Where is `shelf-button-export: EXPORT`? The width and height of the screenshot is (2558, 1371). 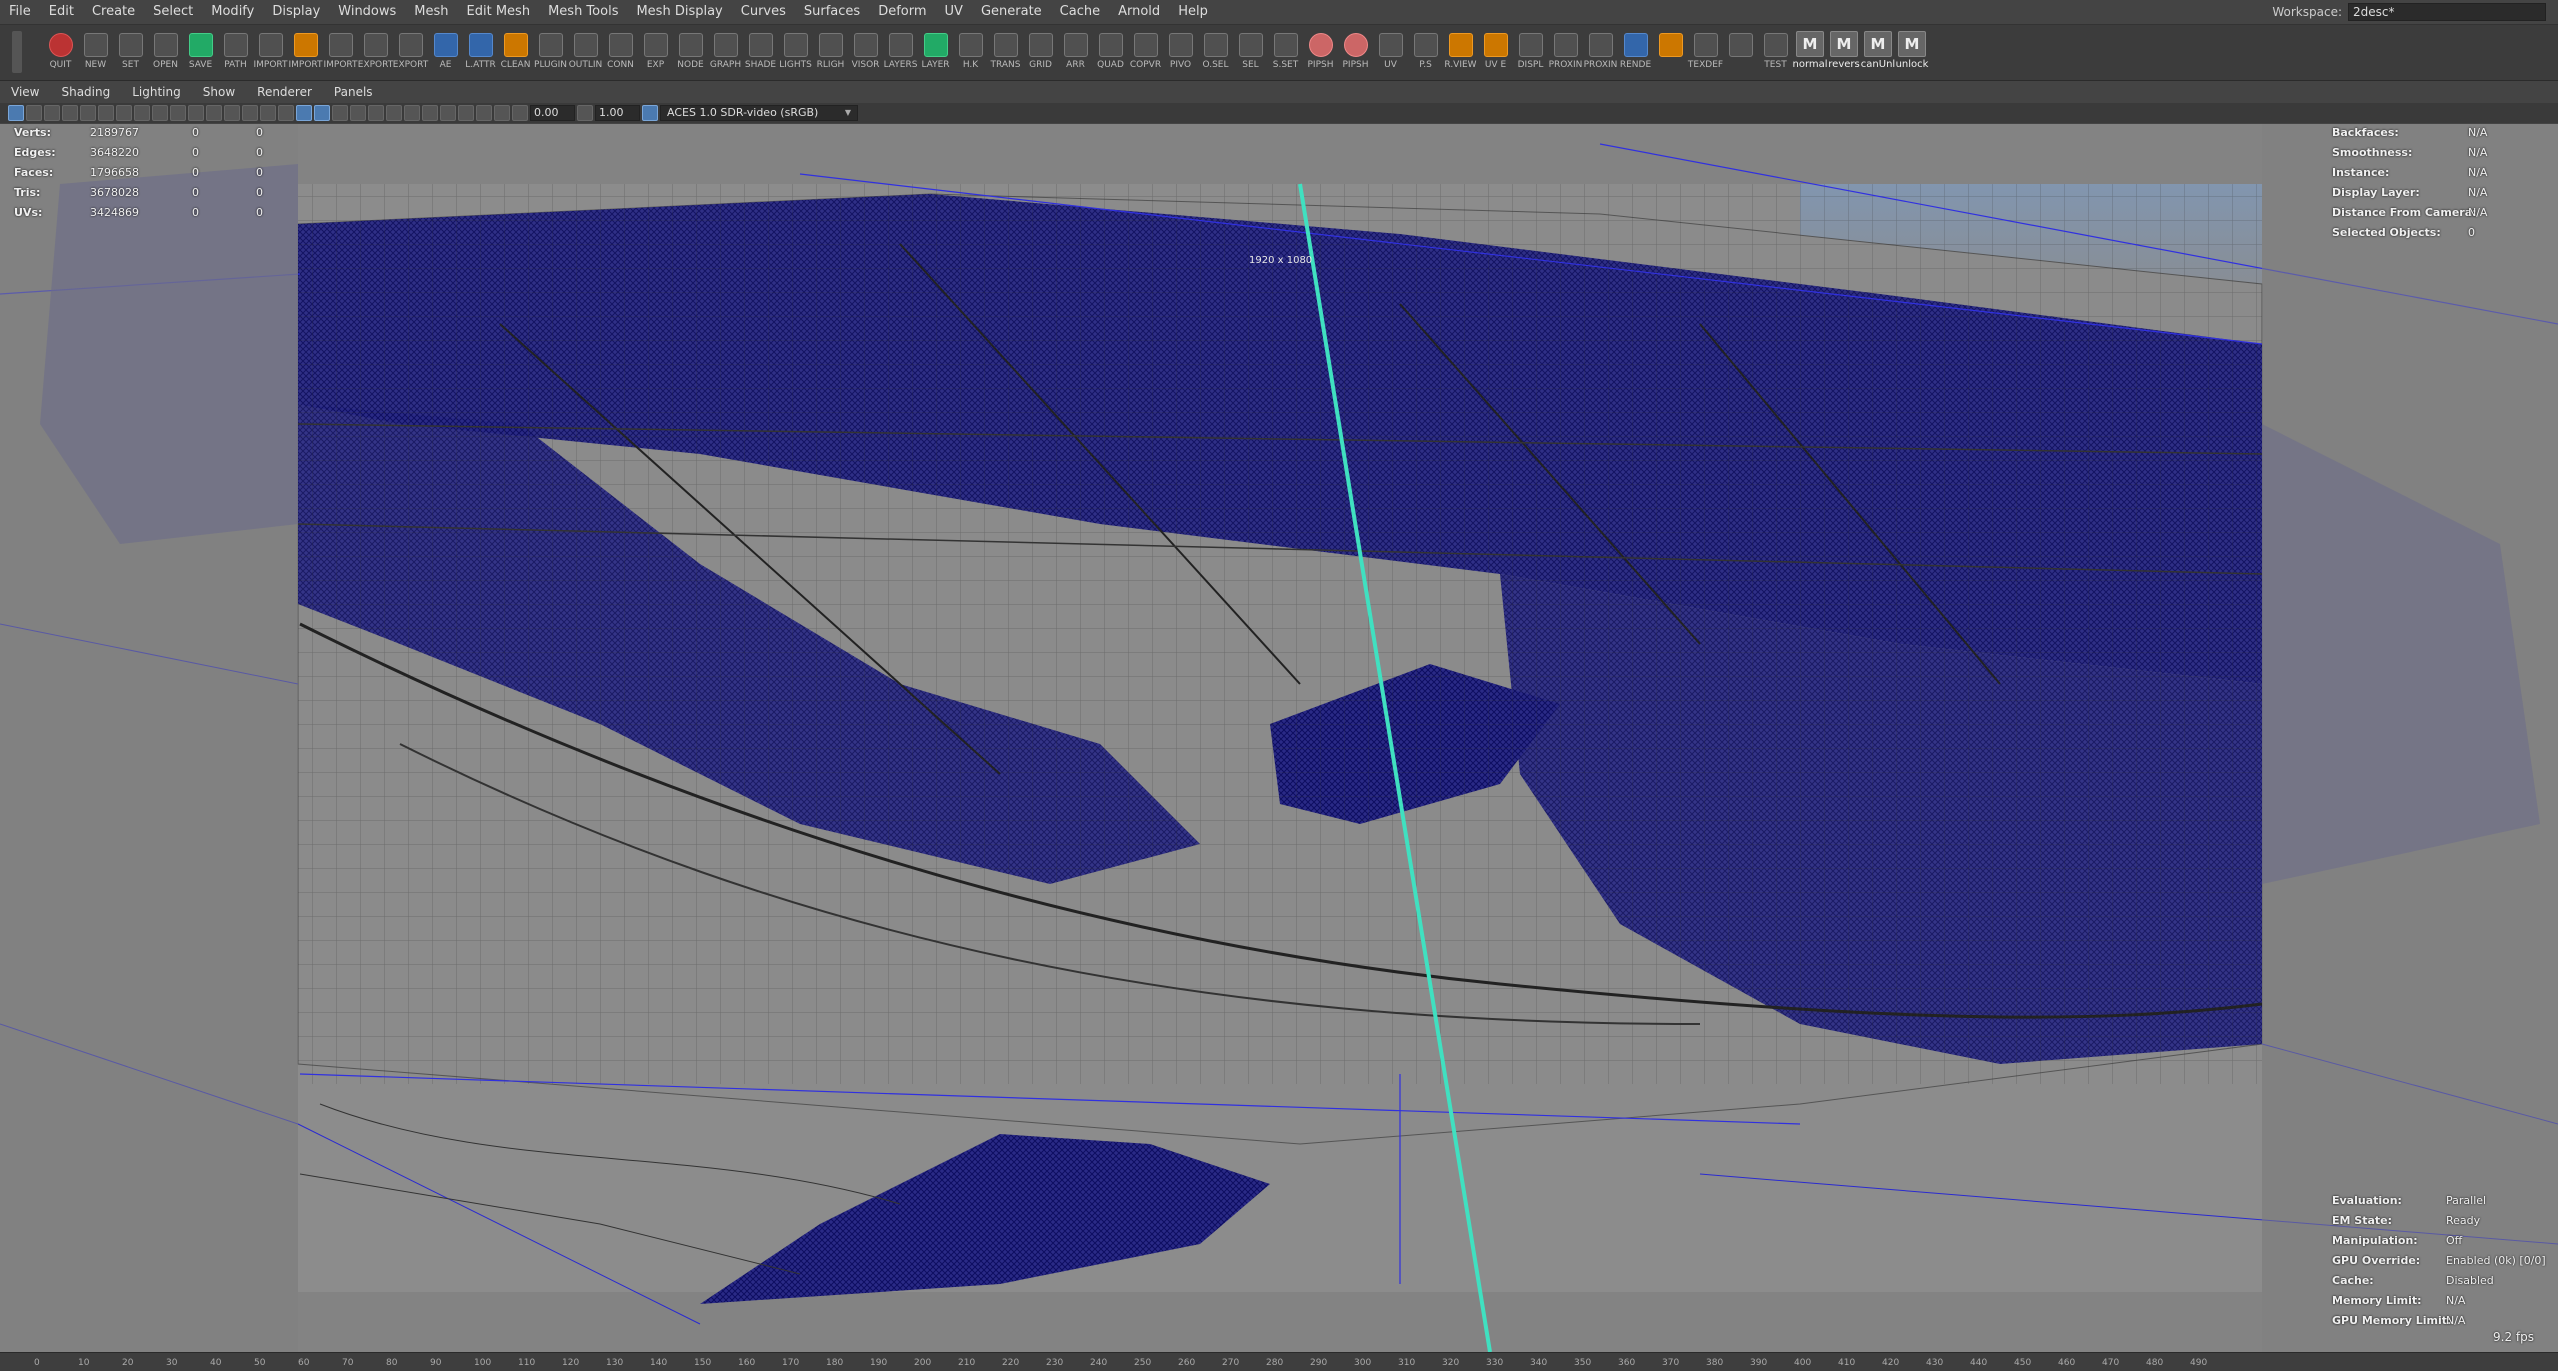
shelf-button-export: EXPORT is located at coordinates (375, 52).